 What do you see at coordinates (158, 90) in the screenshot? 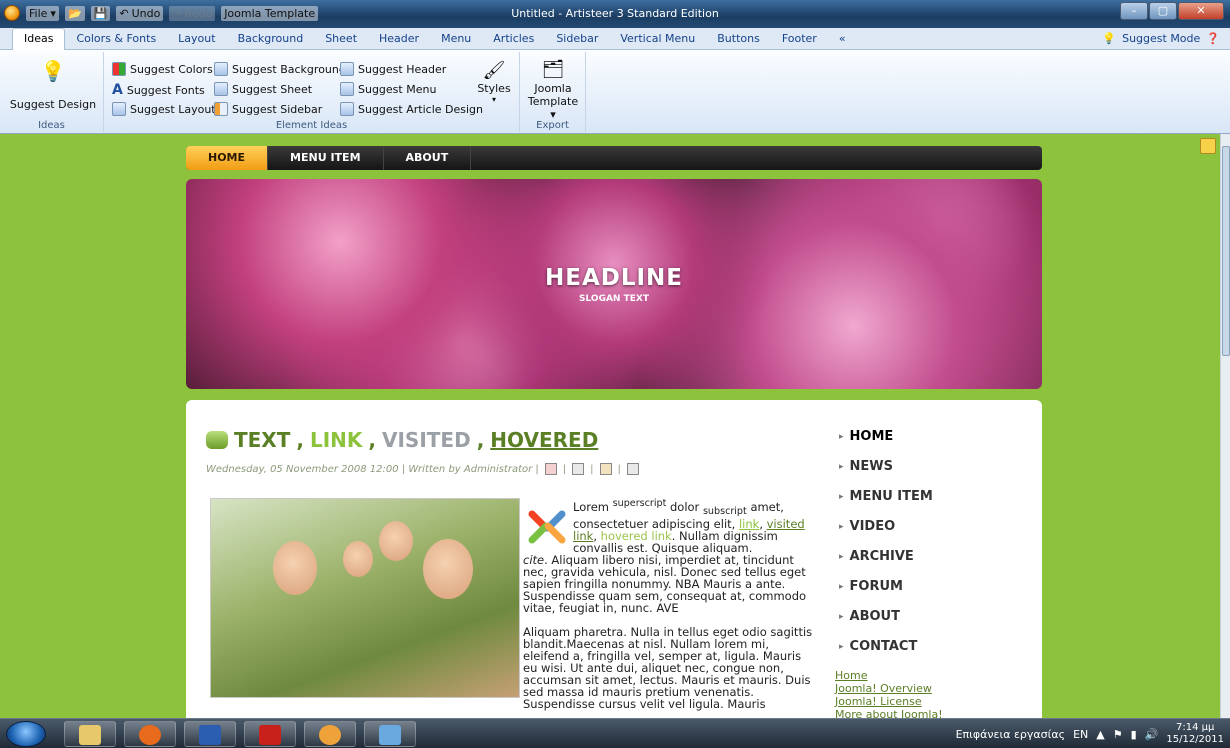
I see `suggest-fonts-button: A Suggest Fonts` at bounding box center [158, 90].